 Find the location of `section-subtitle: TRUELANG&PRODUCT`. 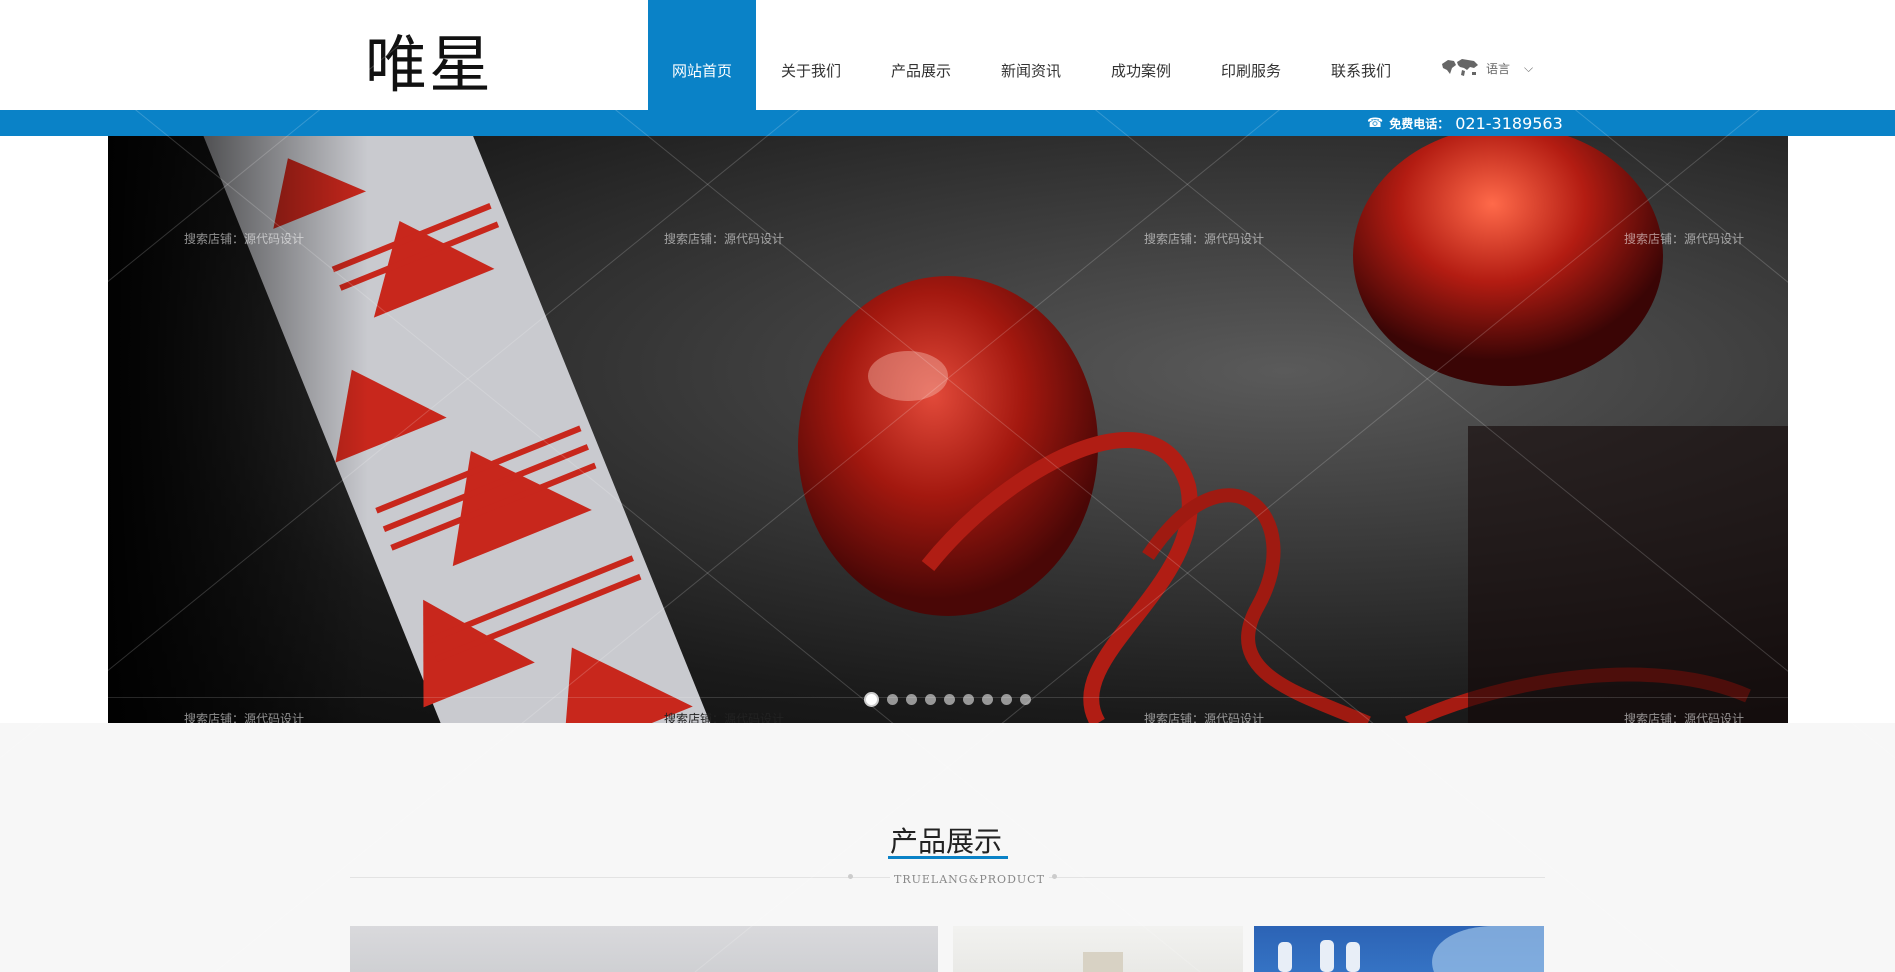

section-subtitle: TRUELANG&PRODUCT is located at coordinates (969, 879).